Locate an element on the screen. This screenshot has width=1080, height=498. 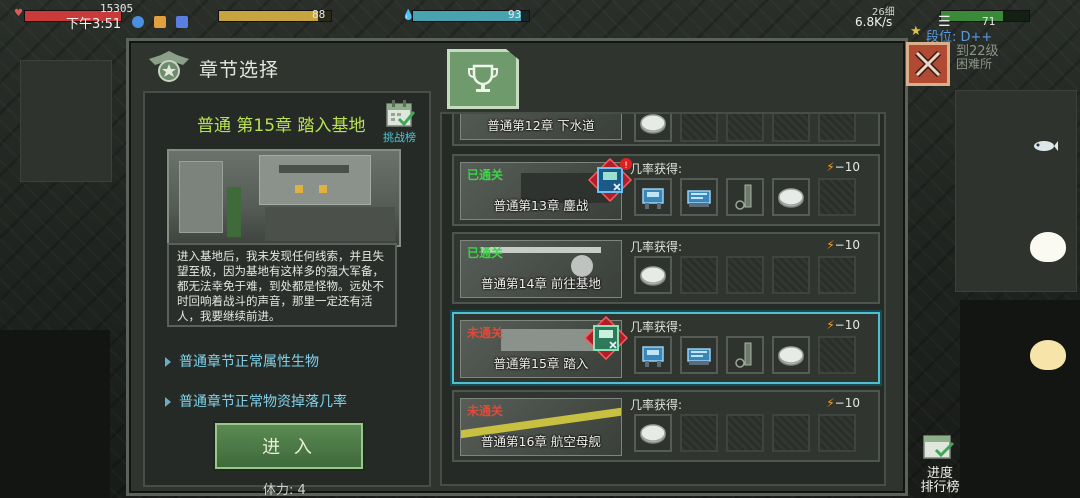
chapter-preview-image is located at coordinates (284, 198).